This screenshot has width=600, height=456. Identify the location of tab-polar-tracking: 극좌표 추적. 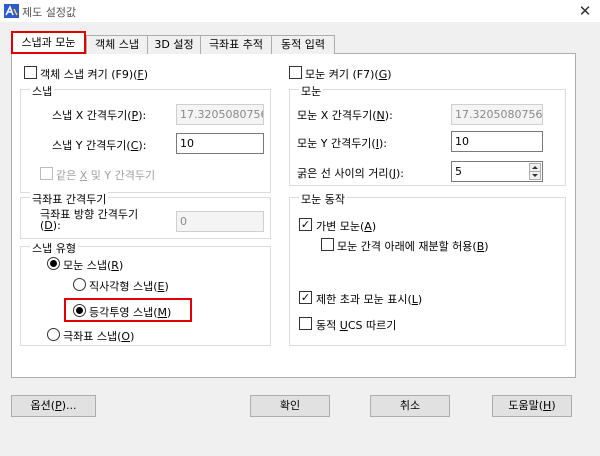
(236, 44).